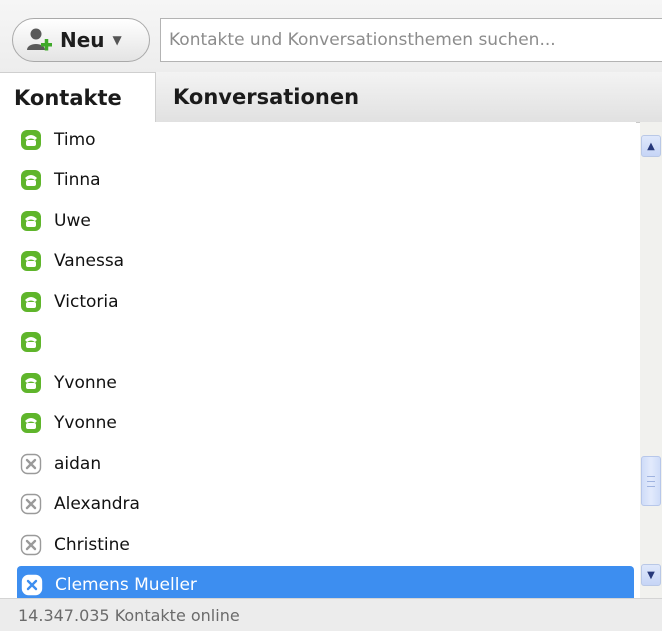 The image size is (662, 631). I want to click on contact-name: Vanessa, so click(89, 261).